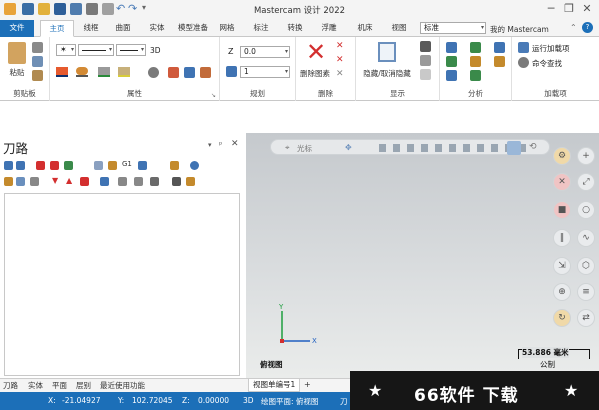 The height and width of the screenshot is (410, 599). I want to click on view-trim-icon: ⤢, so click(586, 182).